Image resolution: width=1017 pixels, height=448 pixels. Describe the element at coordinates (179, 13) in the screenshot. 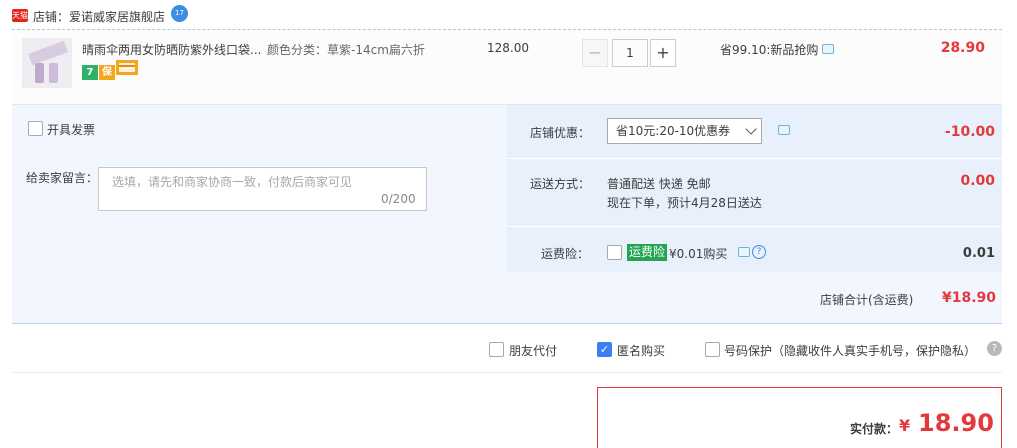

I see `wangwang-chat-icon: 17` at that location.